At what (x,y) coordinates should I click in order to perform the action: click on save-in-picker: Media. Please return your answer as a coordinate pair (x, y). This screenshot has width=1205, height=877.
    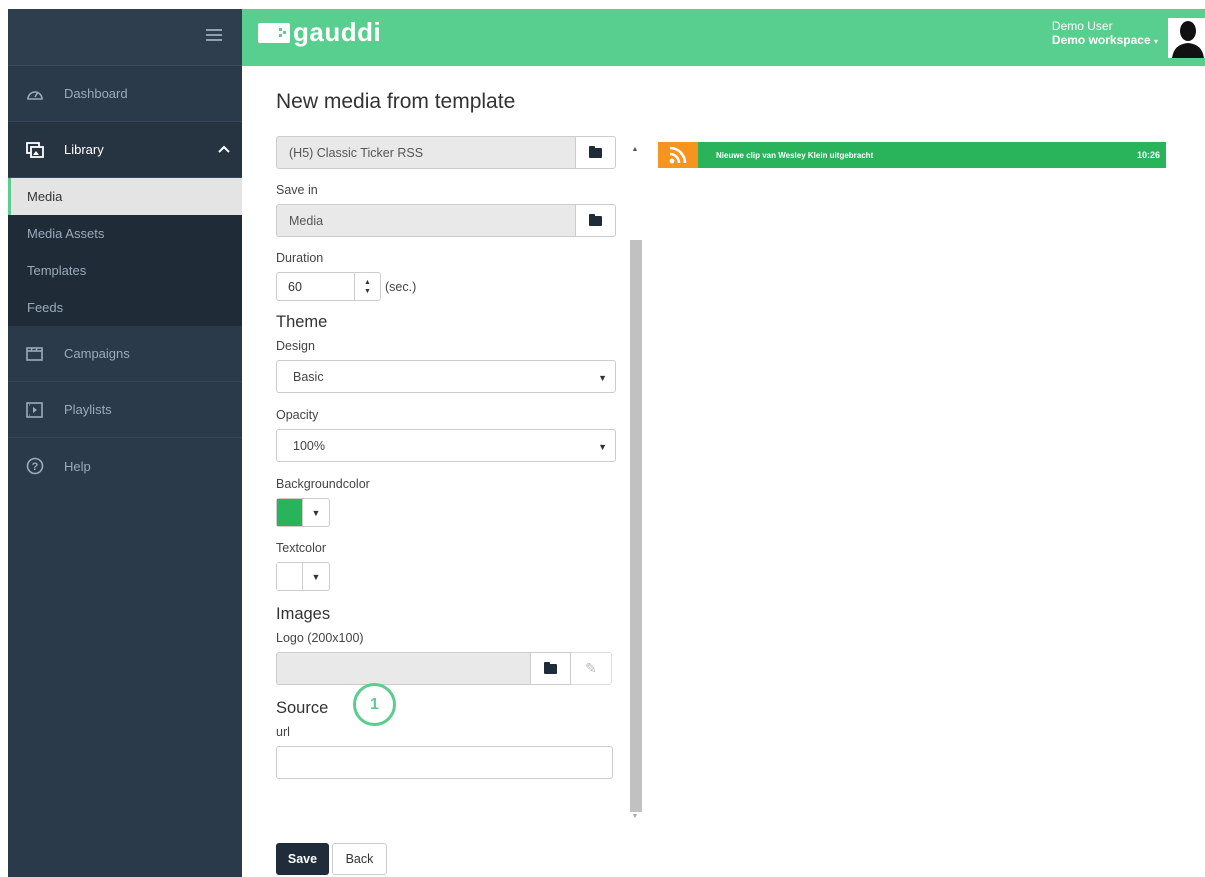
    Looking at the image, I should click on (446, 220).